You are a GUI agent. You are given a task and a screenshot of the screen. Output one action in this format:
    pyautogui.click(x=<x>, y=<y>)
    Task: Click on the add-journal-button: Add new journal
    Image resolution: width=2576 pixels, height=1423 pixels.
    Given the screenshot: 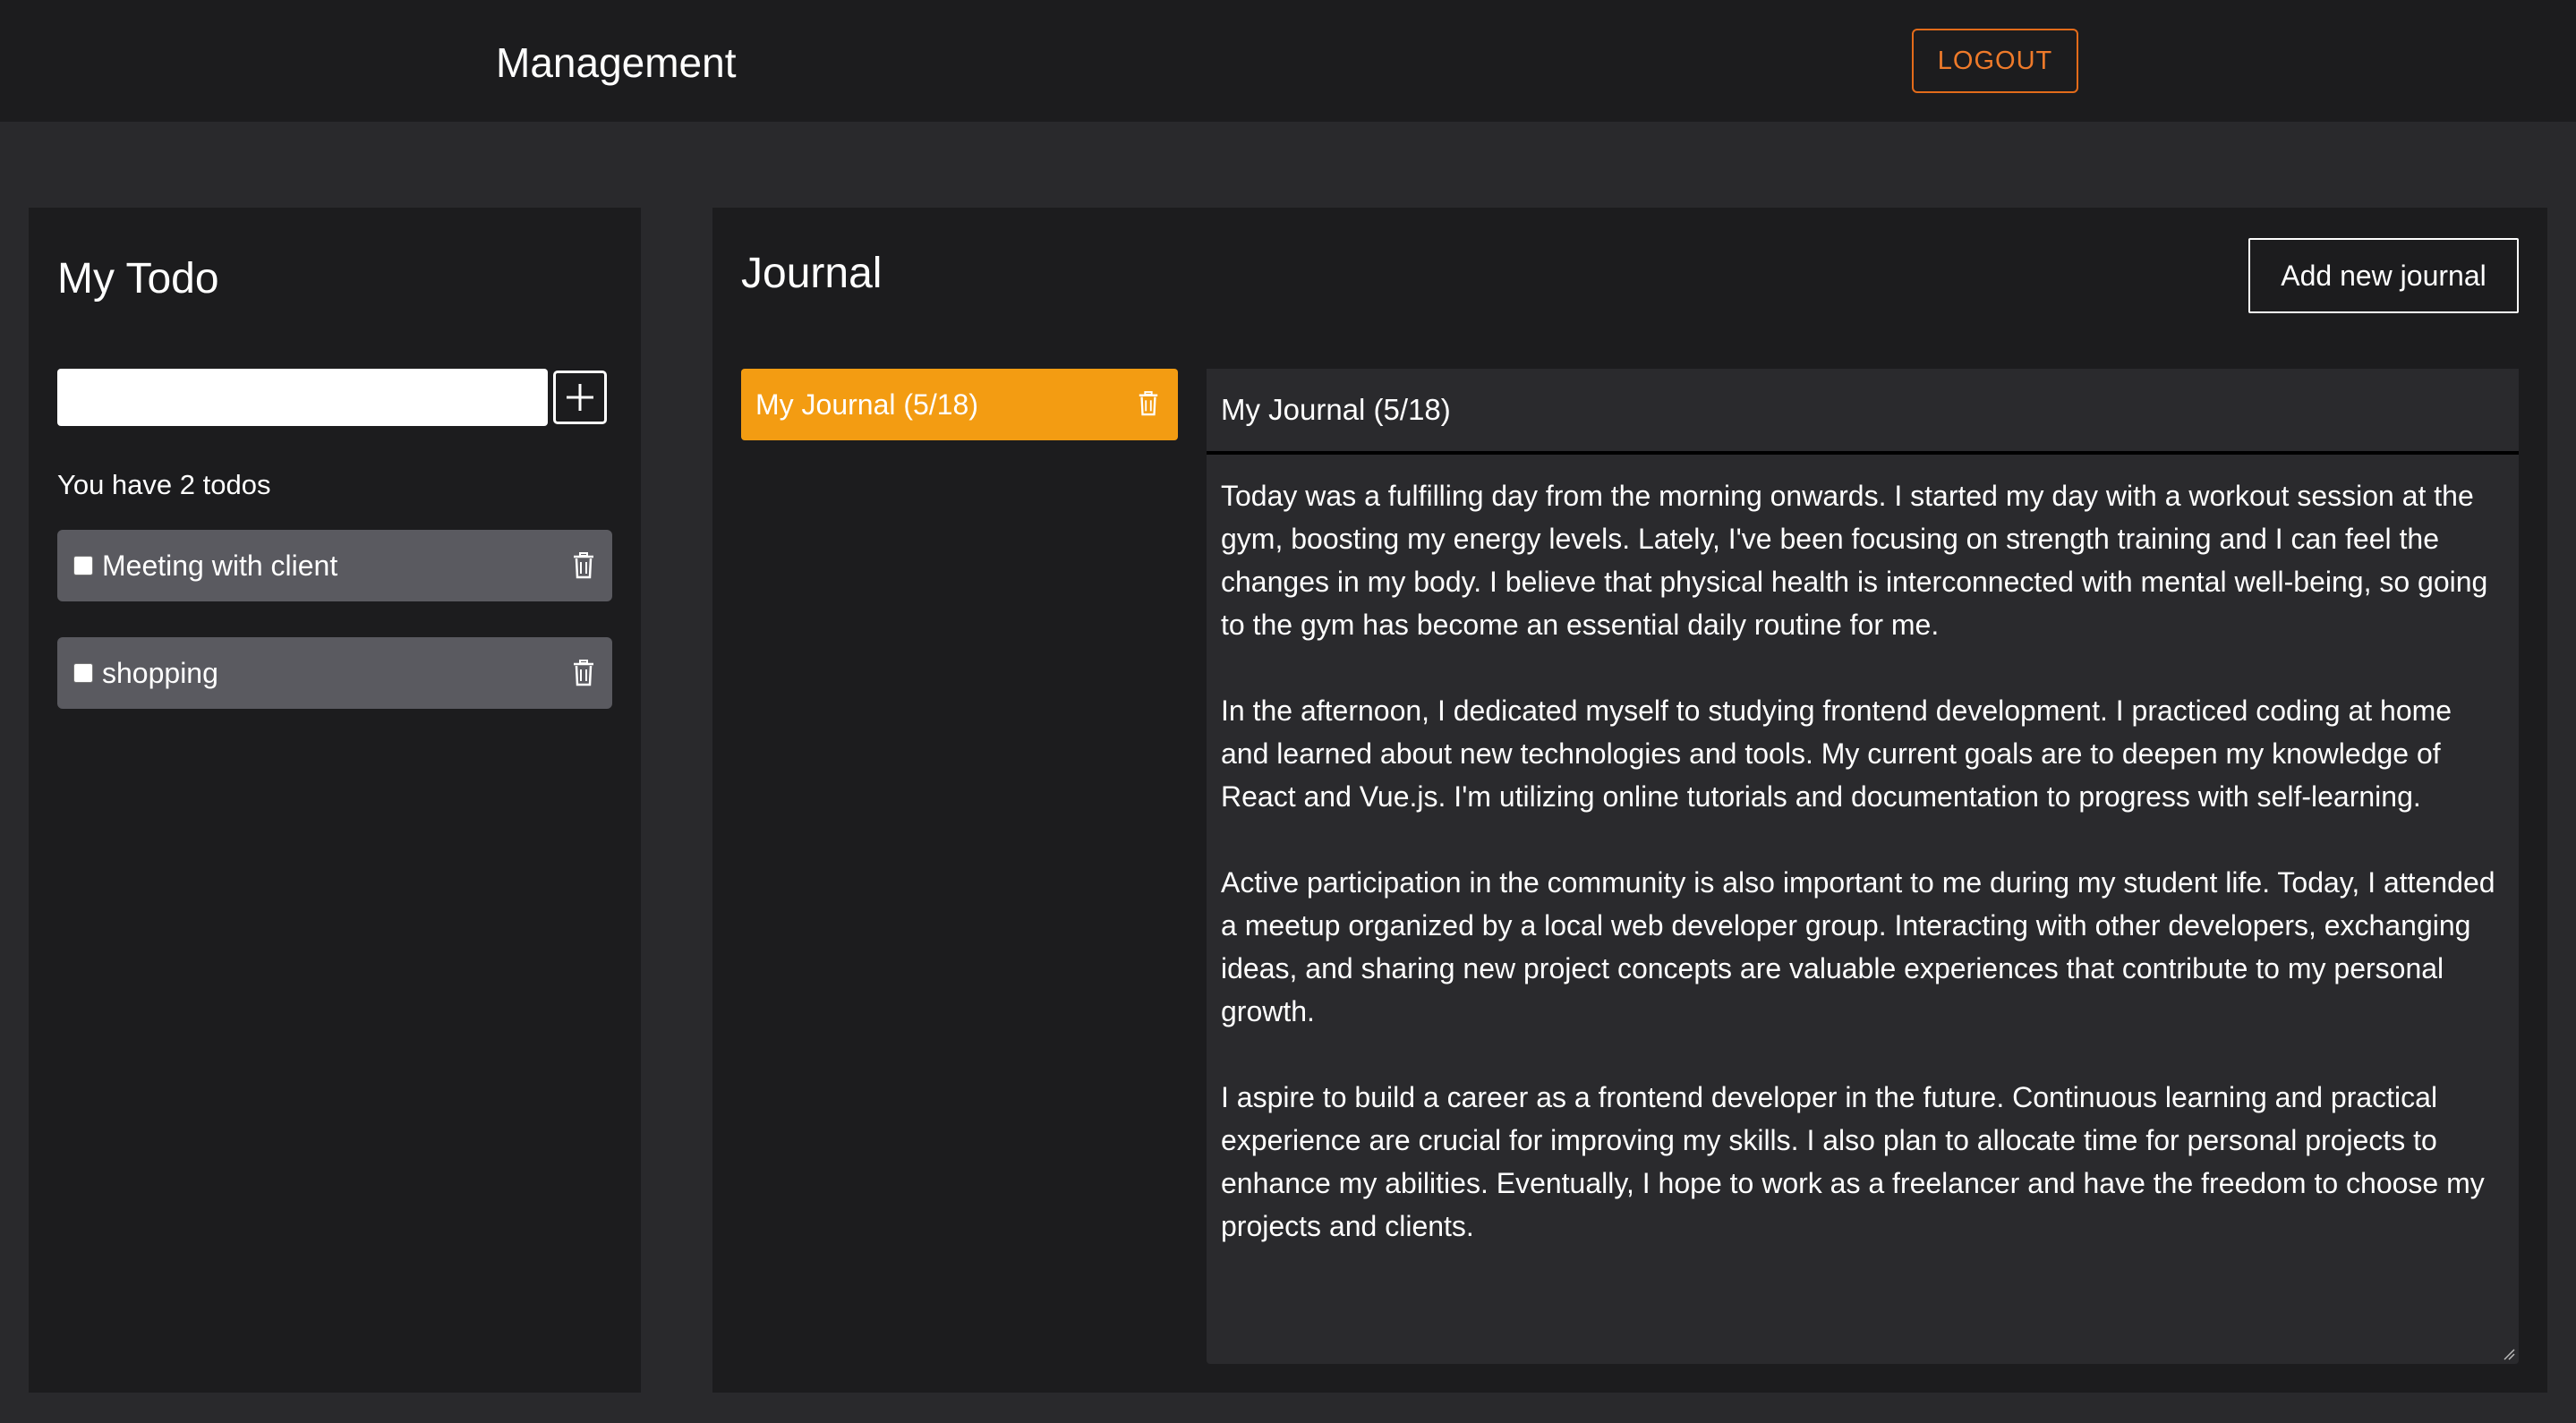 What is the action you would take?
    pyautogui.click(x=2383, y=275)
    